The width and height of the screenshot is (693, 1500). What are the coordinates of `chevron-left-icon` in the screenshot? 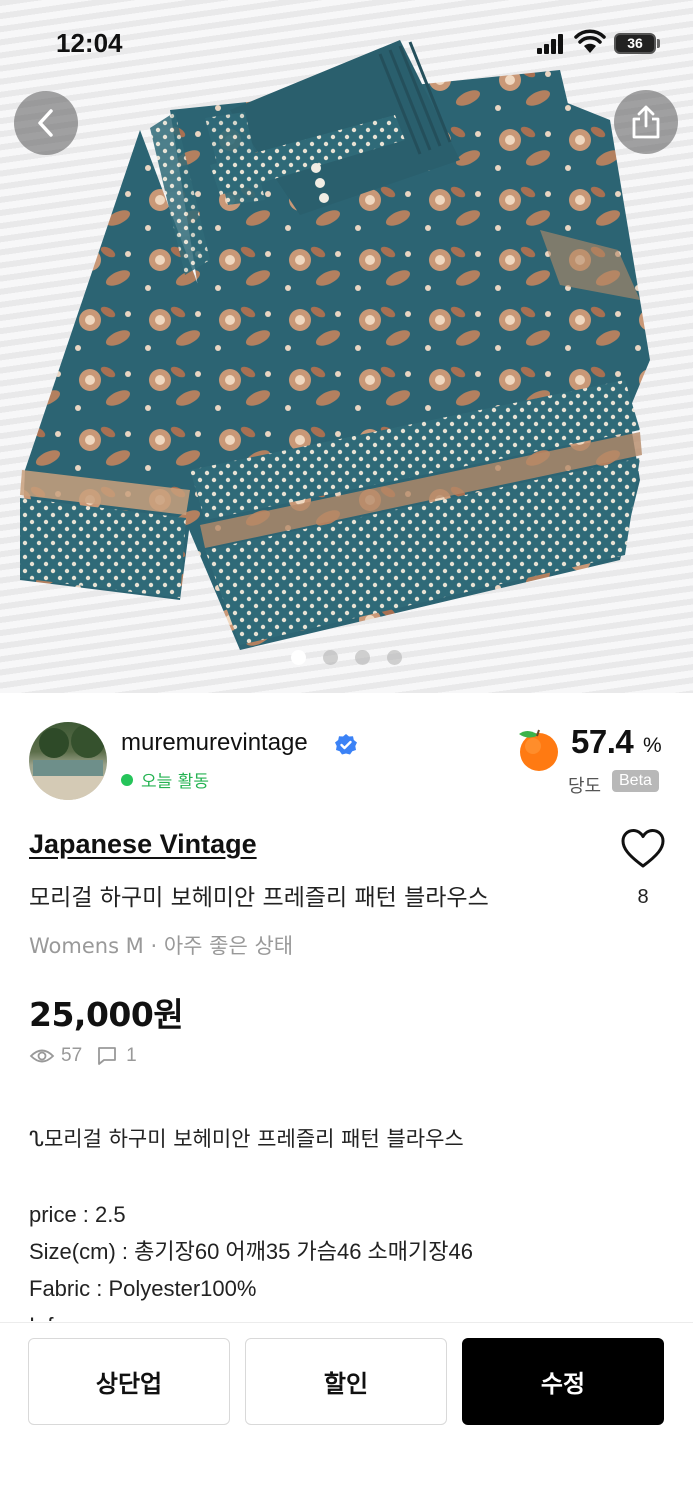 It's located at (45, 123).